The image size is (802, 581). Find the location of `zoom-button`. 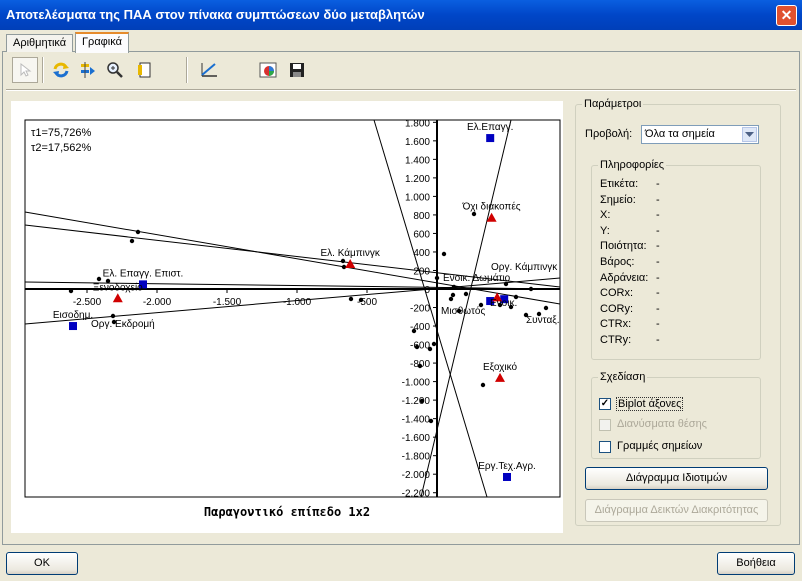

zoom-button is located at coordinates (115, 70).